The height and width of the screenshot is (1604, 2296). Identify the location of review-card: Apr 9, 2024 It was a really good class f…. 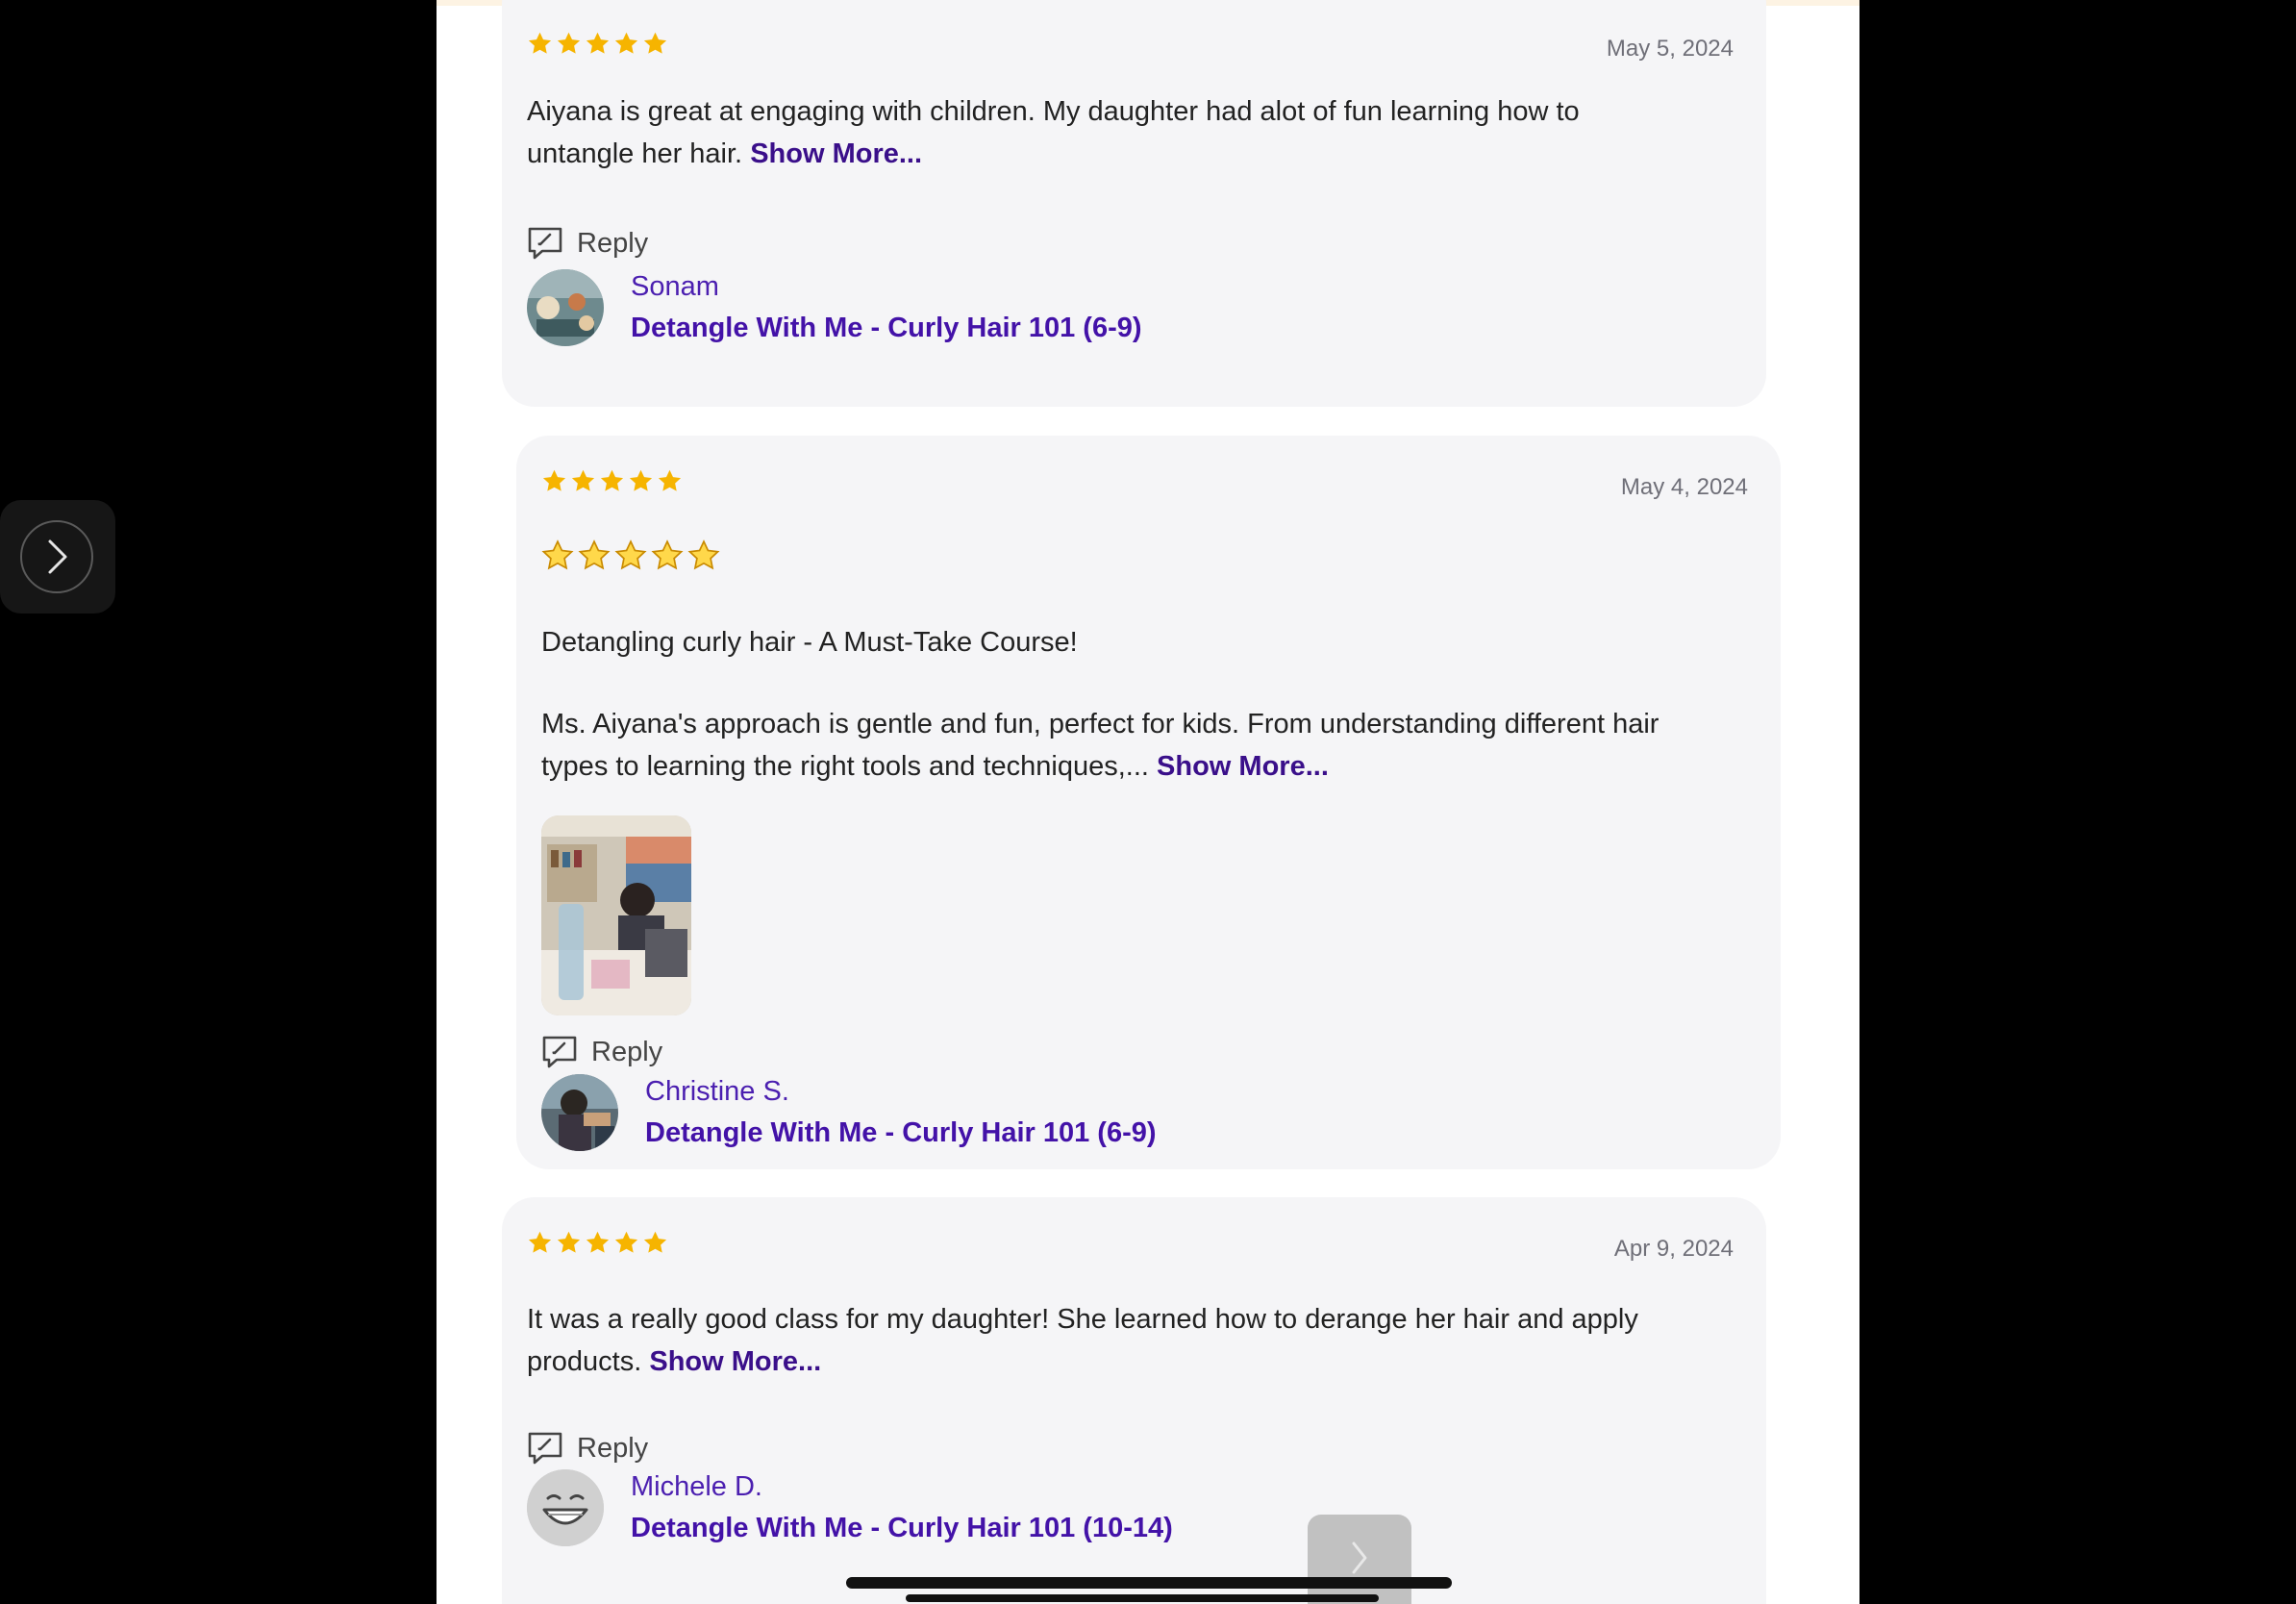
(1134, 1400).